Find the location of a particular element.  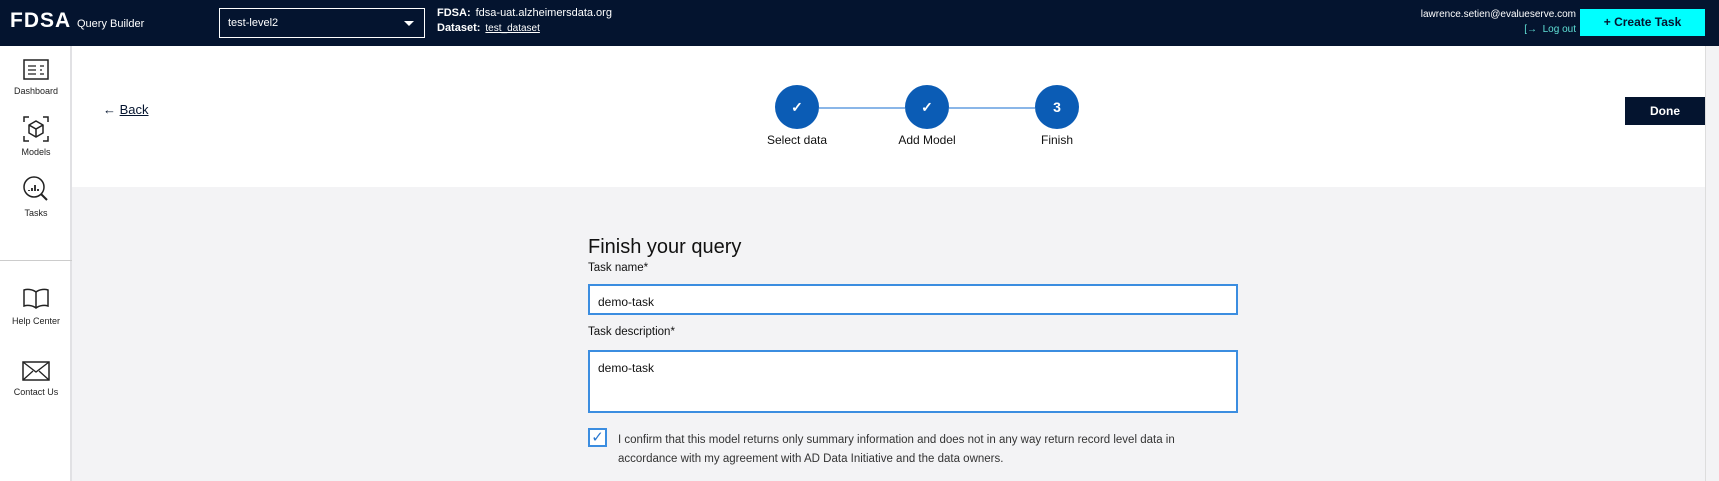

sidebar-divider is located at coordinates (36, 260).